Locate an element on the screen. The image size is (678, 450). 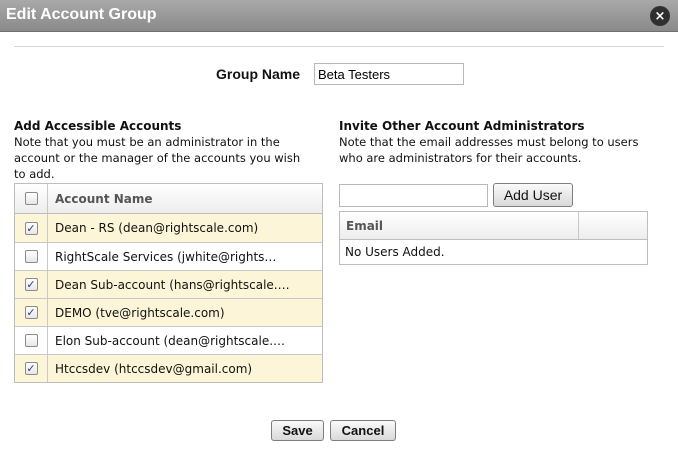
save-button: Save is located at coordinates (297, 430).